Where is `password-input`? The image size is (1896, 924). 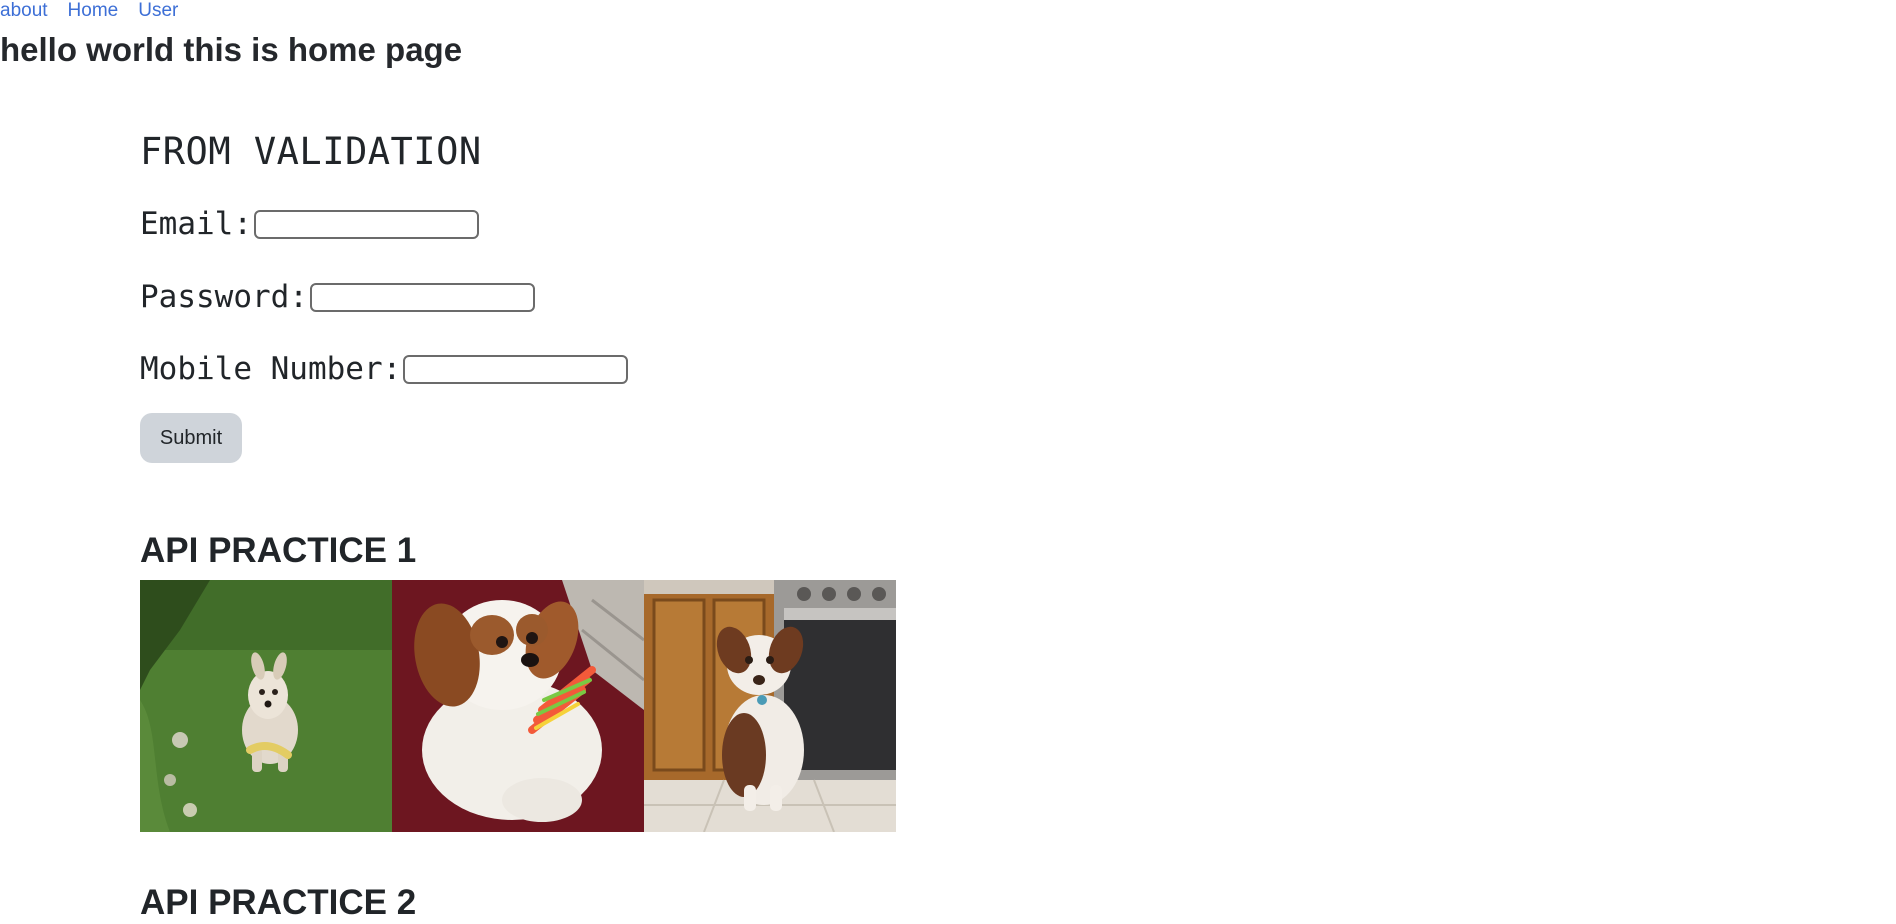 password-input is located at coordinates (422, 297).